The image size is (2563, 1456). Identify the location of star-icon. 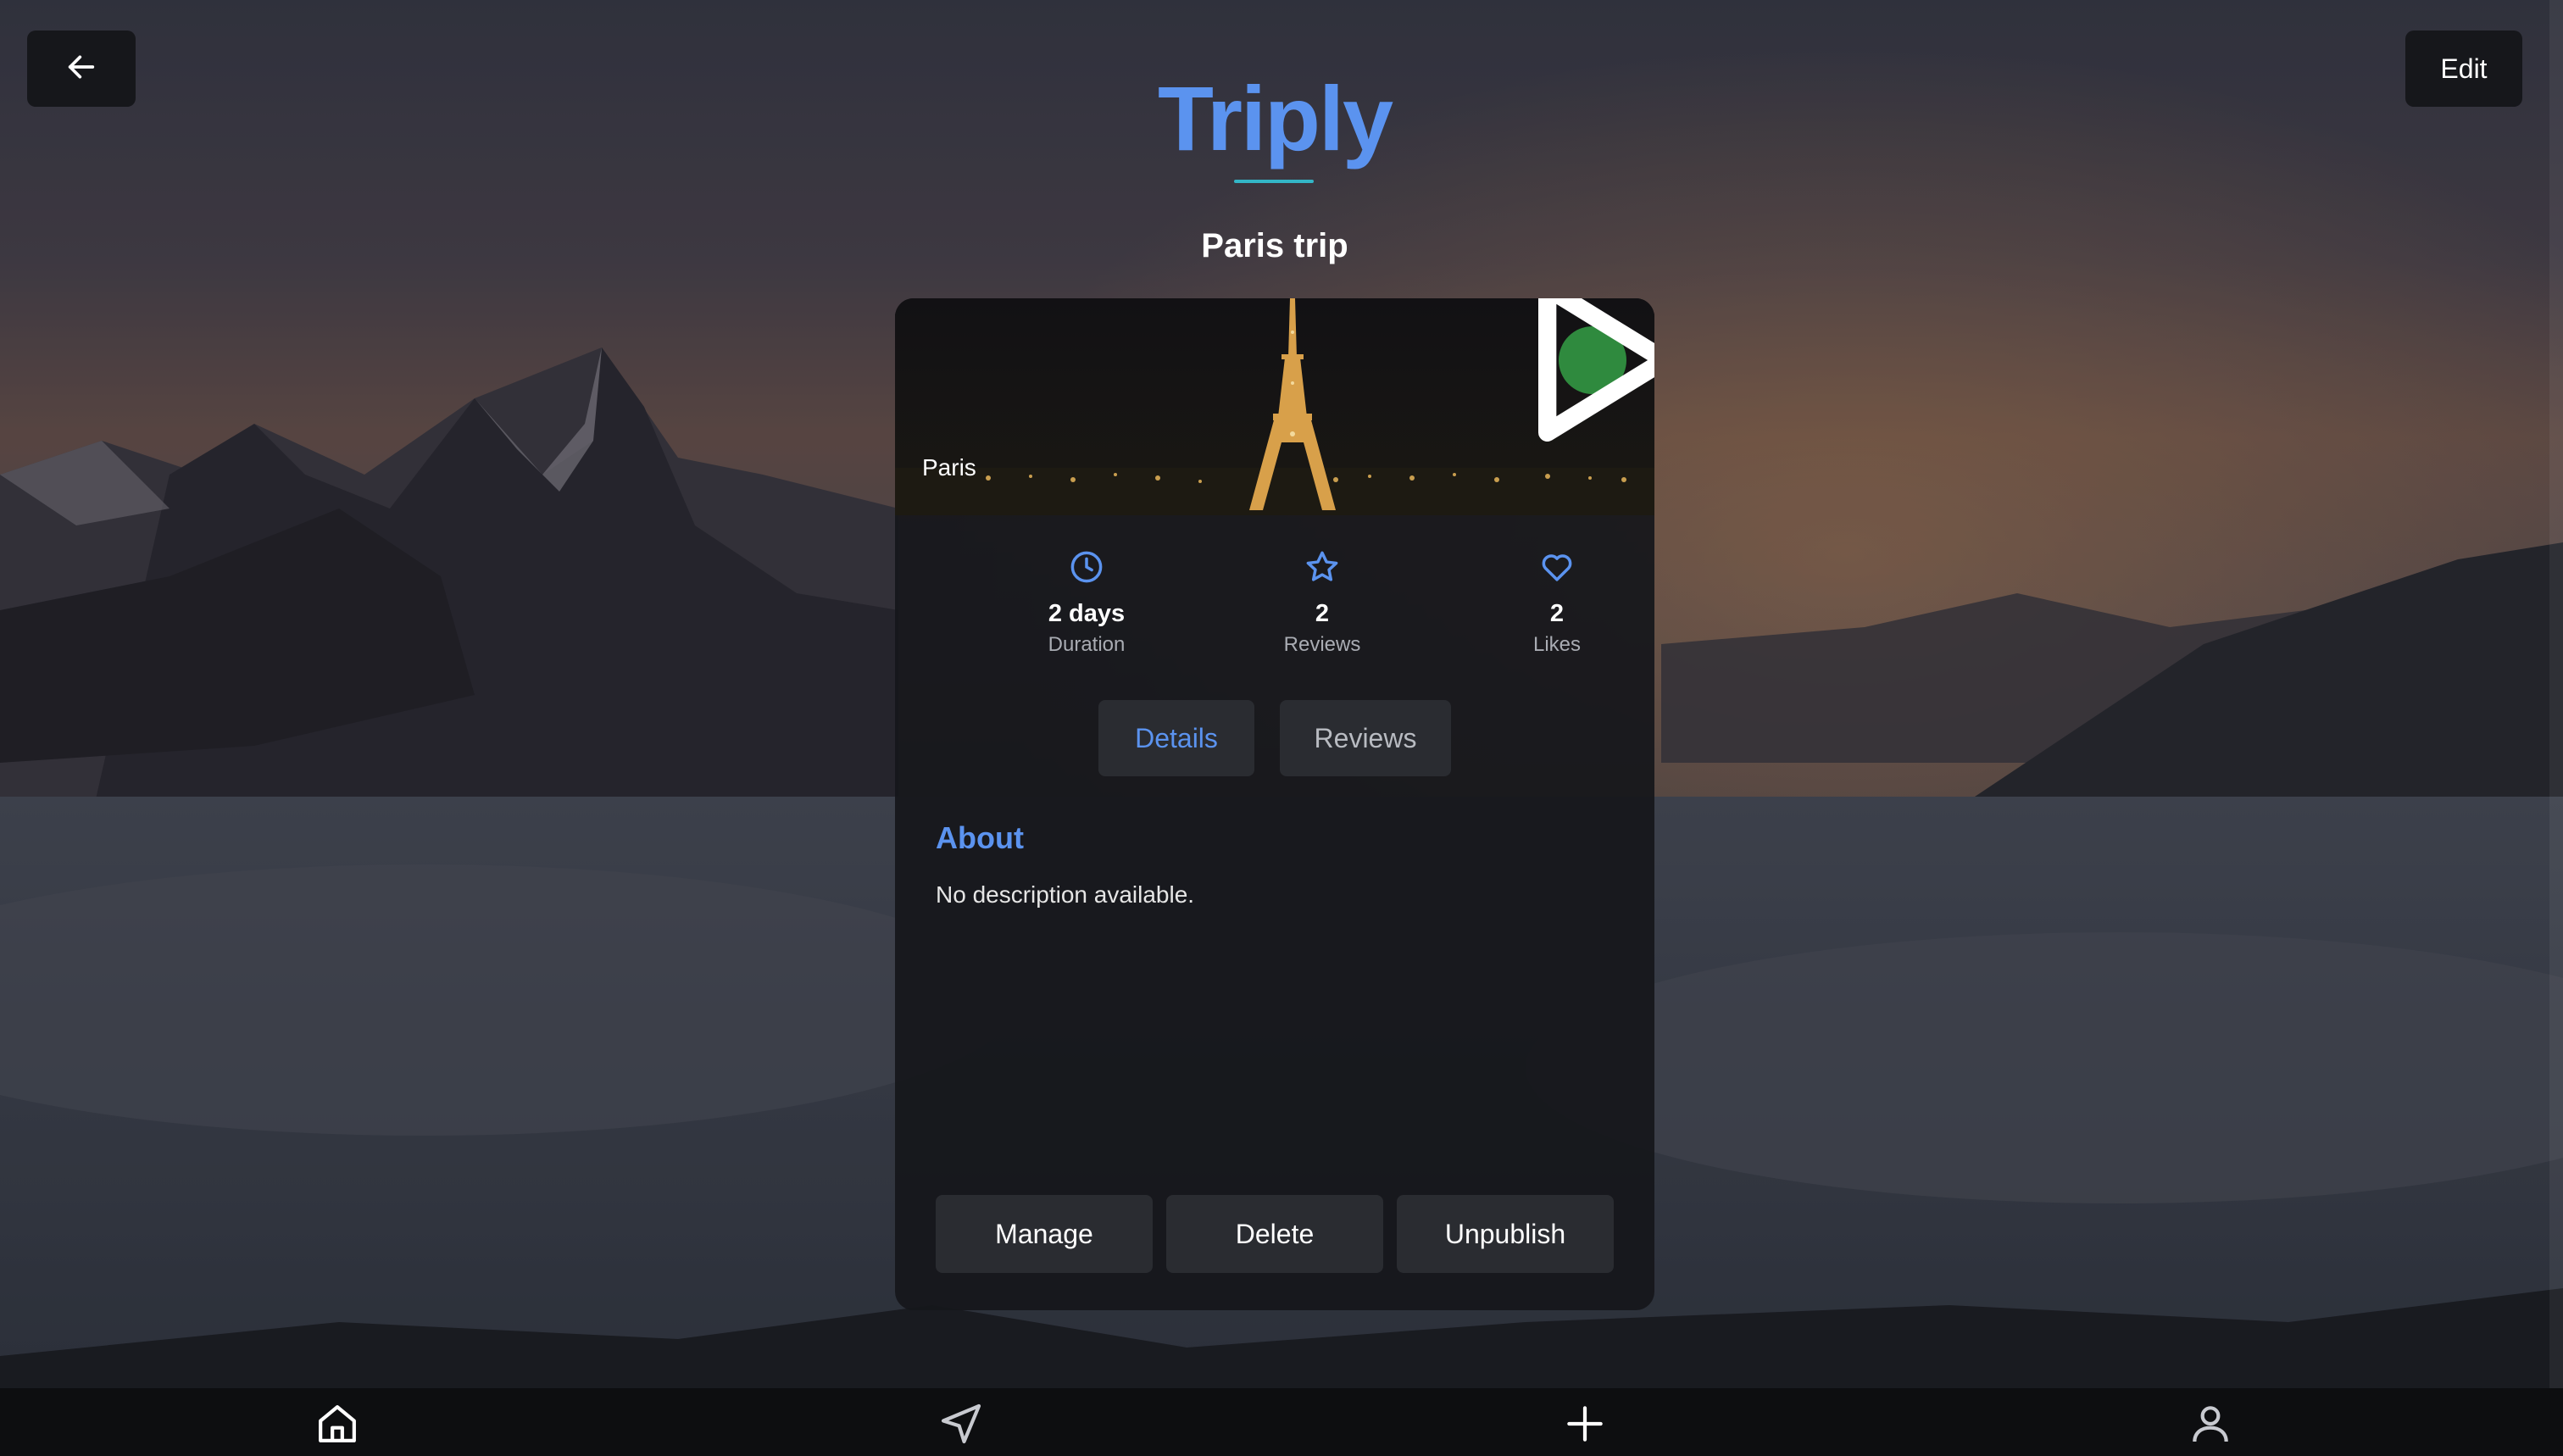
(1322, 567).